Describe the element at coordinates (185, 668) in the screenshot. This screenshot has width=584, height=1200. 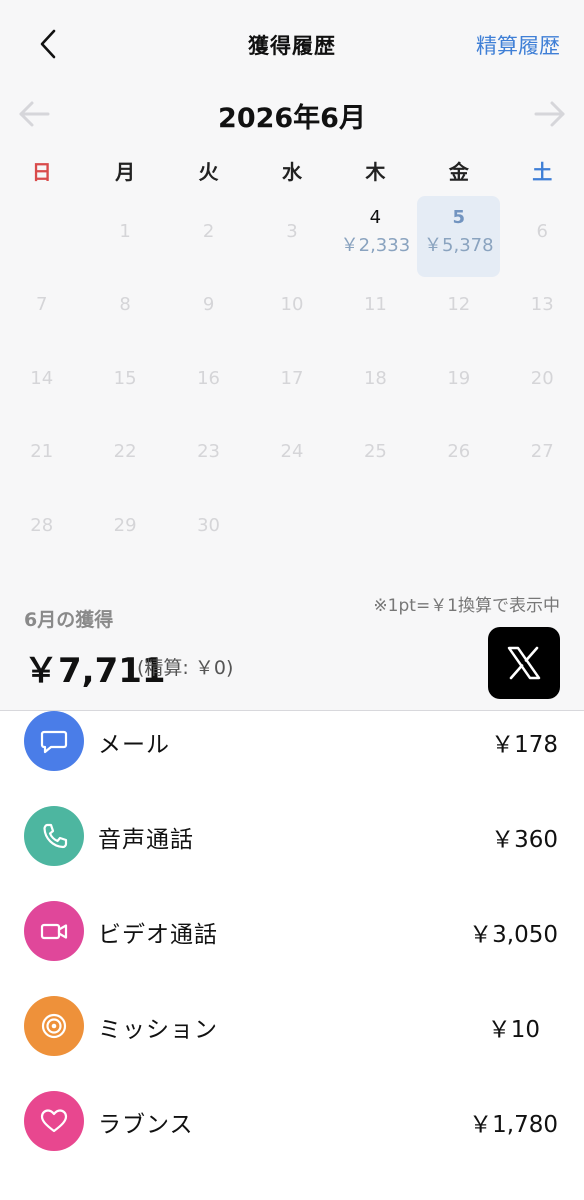
I see `settlement-amount: (精算: ￥0)` at that location.